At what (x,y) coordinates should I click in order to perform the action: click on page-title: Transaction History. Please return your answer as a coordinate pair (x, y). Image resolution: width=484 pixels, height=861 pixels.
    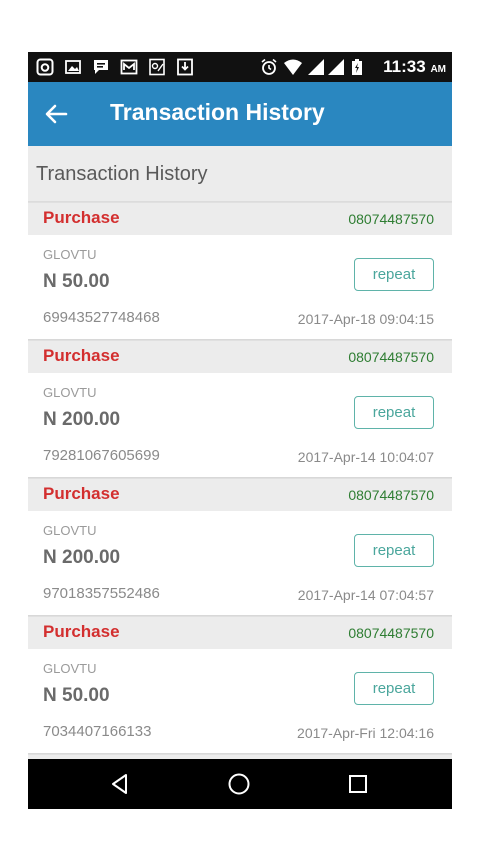
    Looking at the image, I should click on (217, 112).